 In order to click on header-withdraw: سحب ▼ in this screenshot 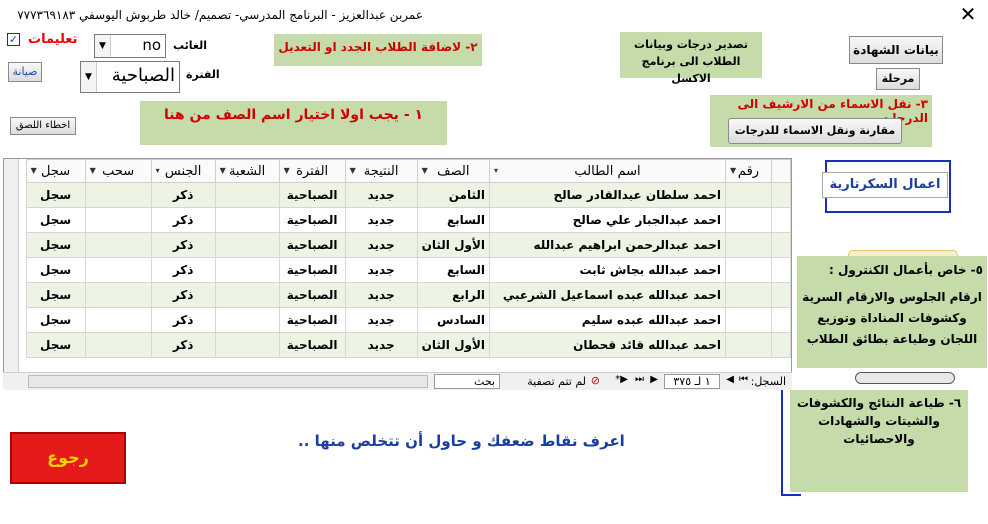, I will do `click(118, 171)`.